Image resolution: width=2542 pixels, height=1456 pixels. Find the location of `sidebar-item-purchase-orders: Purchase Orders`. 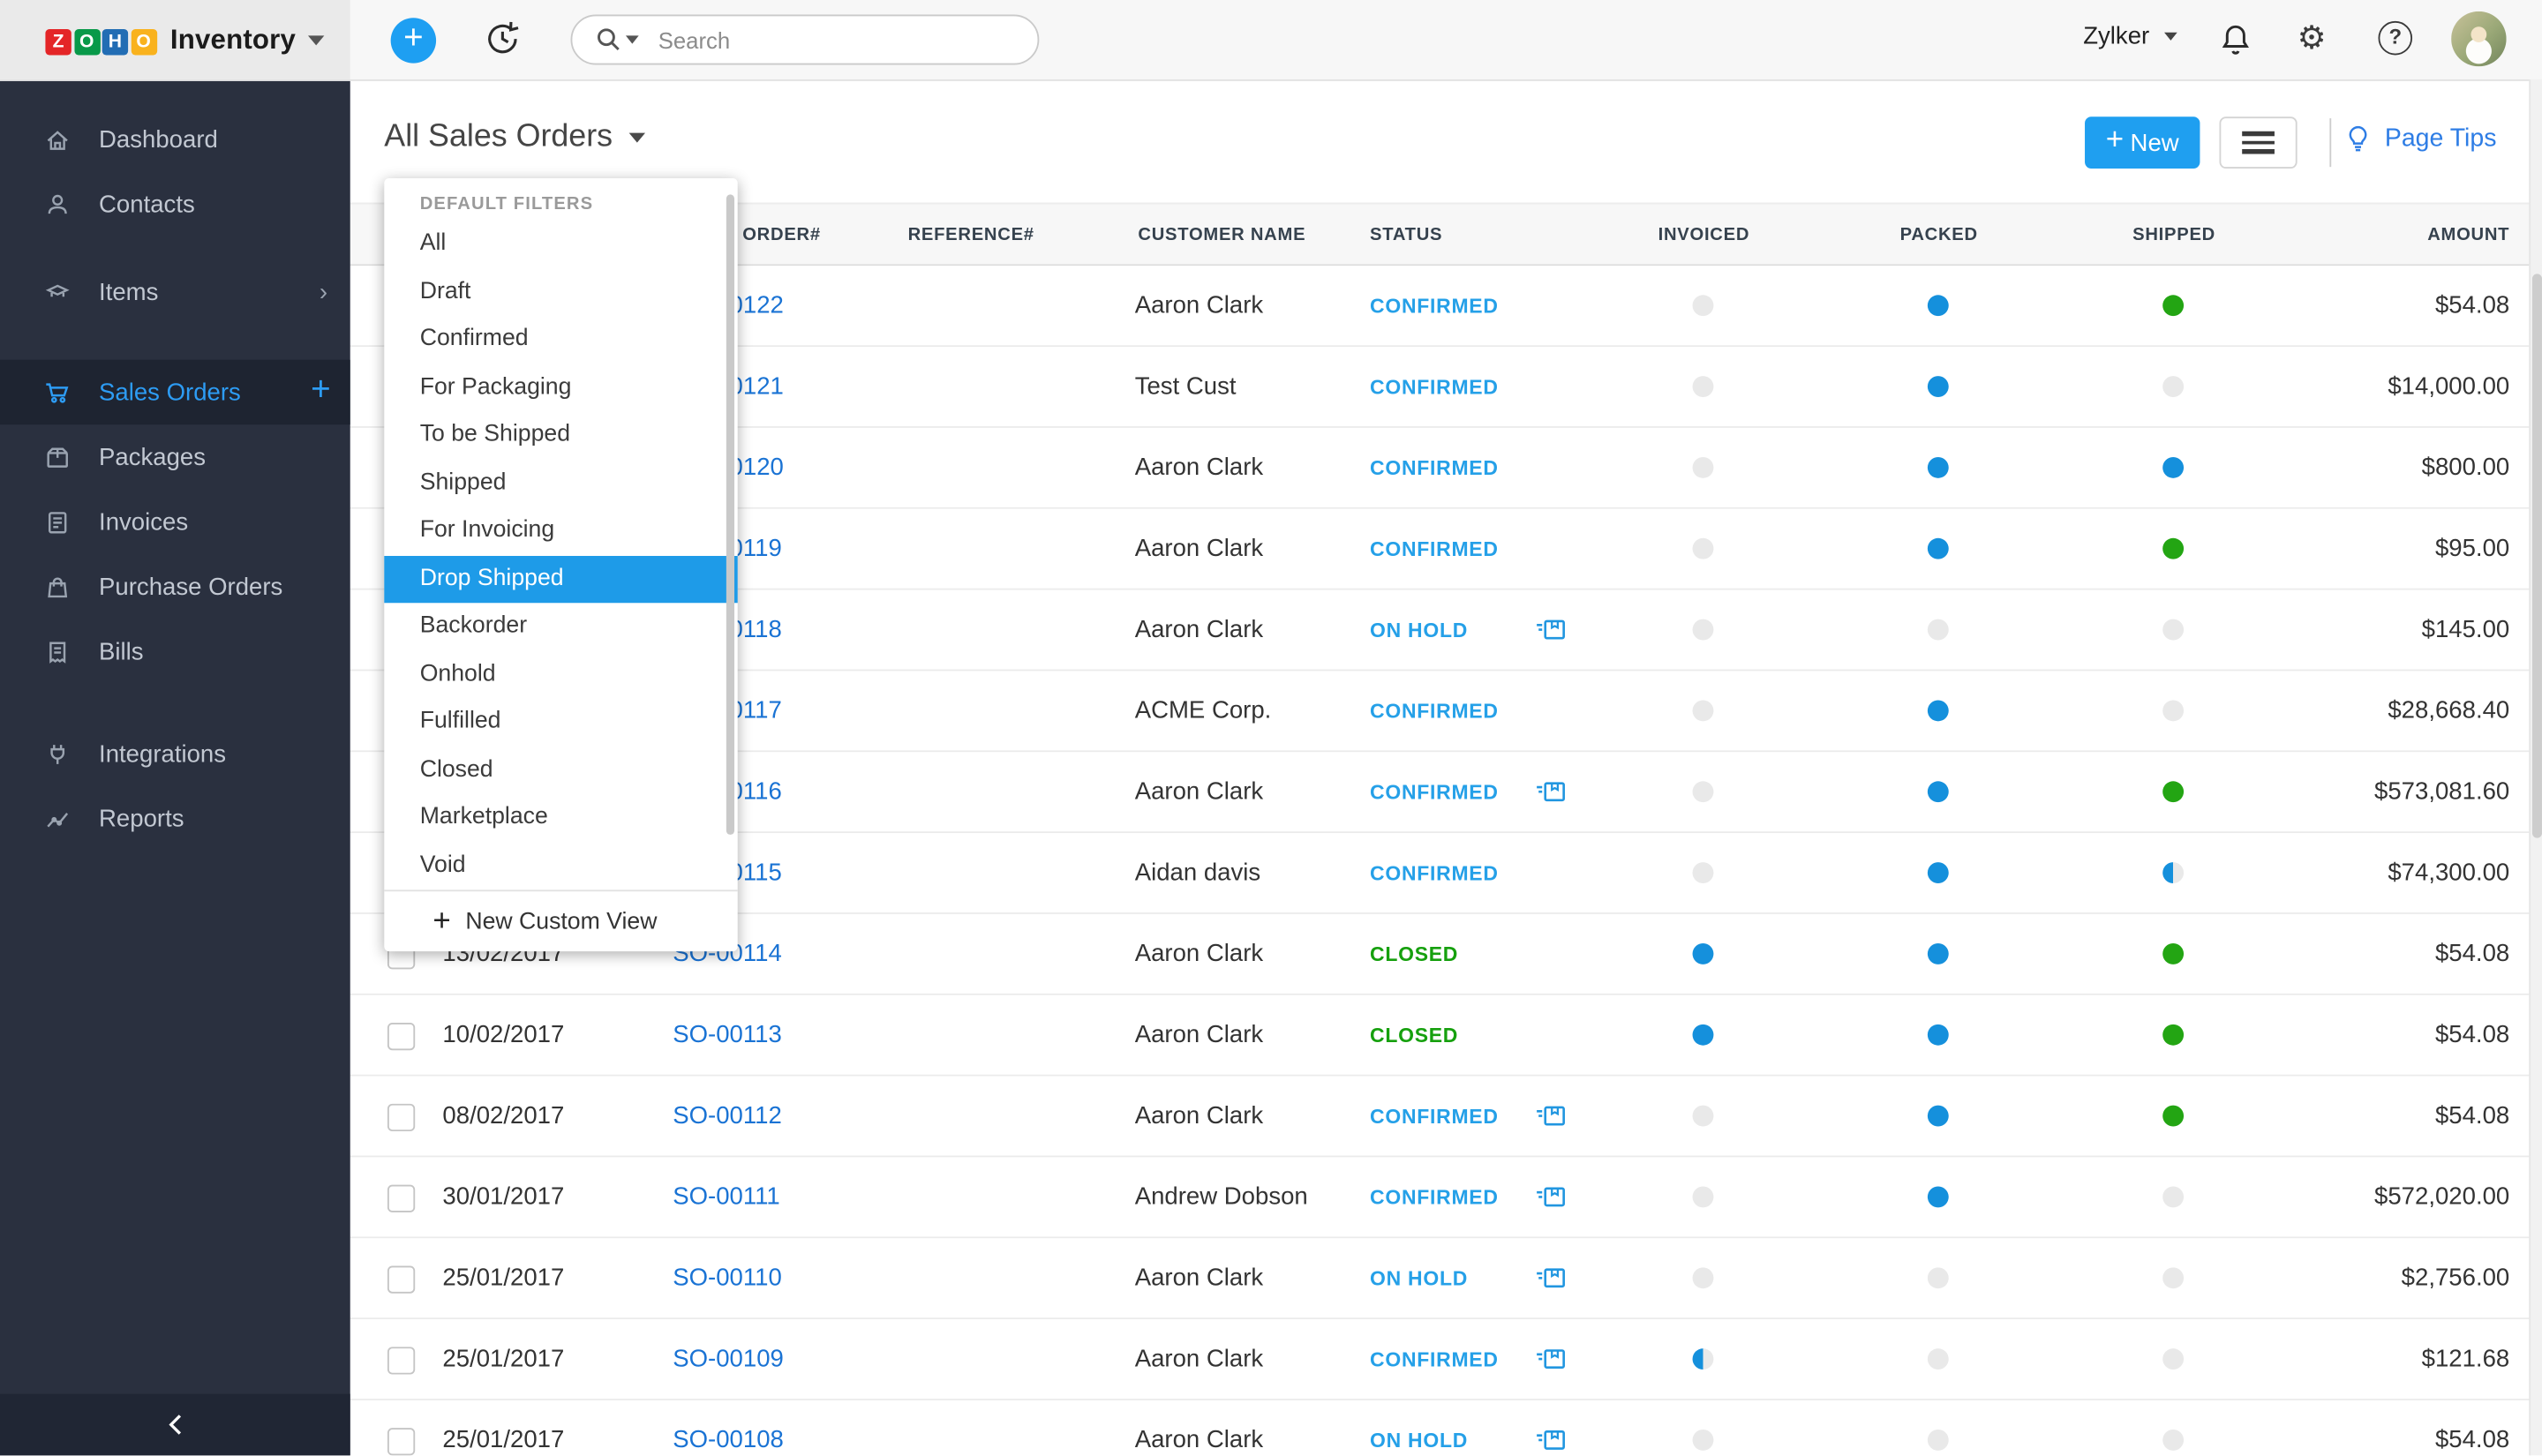

sidebar-item-purchase-orders: Purchase Orders is located at coordinates (175, 586).